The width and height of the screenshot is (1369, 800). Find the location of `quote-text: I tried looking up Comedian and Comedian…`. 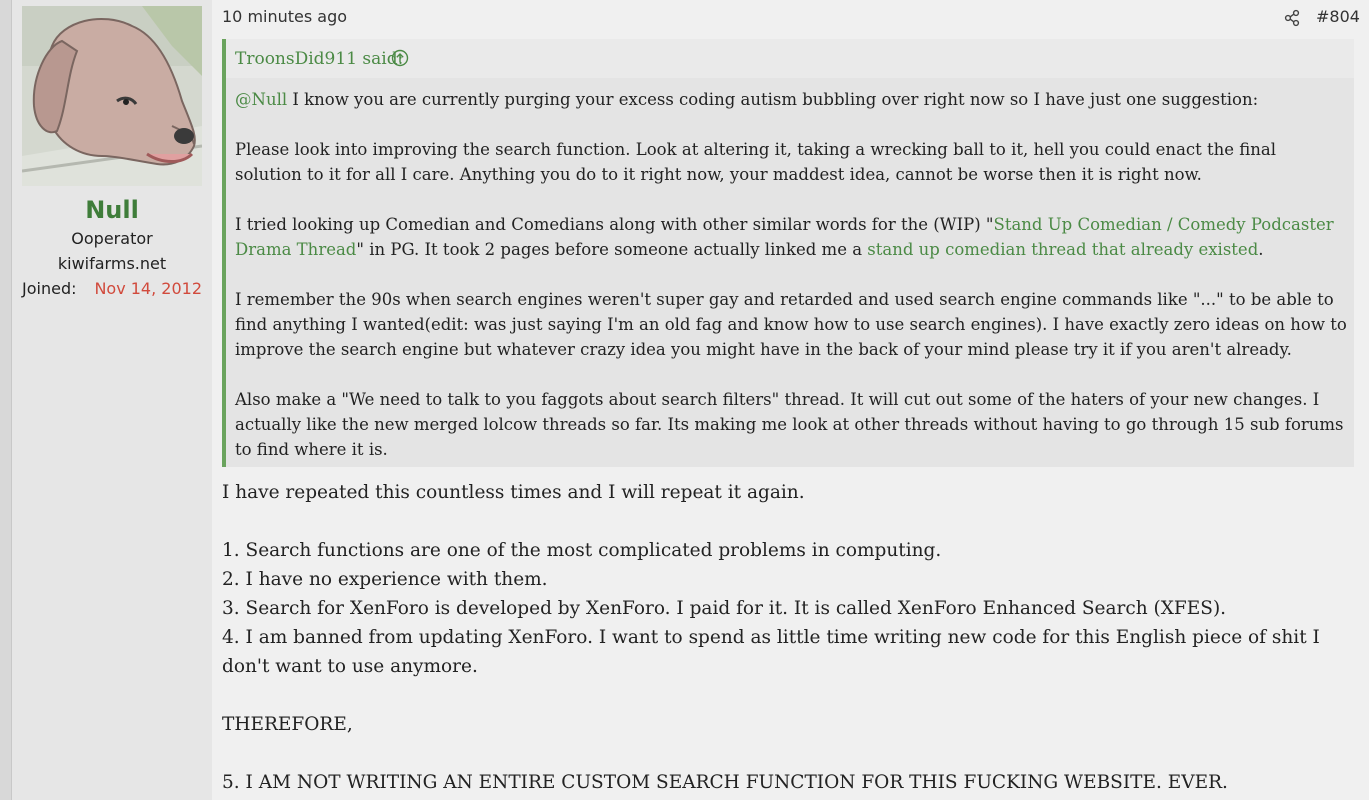

quote-text: I tried looking up Comedian and Comedian… is located at coordinates (614, 224).